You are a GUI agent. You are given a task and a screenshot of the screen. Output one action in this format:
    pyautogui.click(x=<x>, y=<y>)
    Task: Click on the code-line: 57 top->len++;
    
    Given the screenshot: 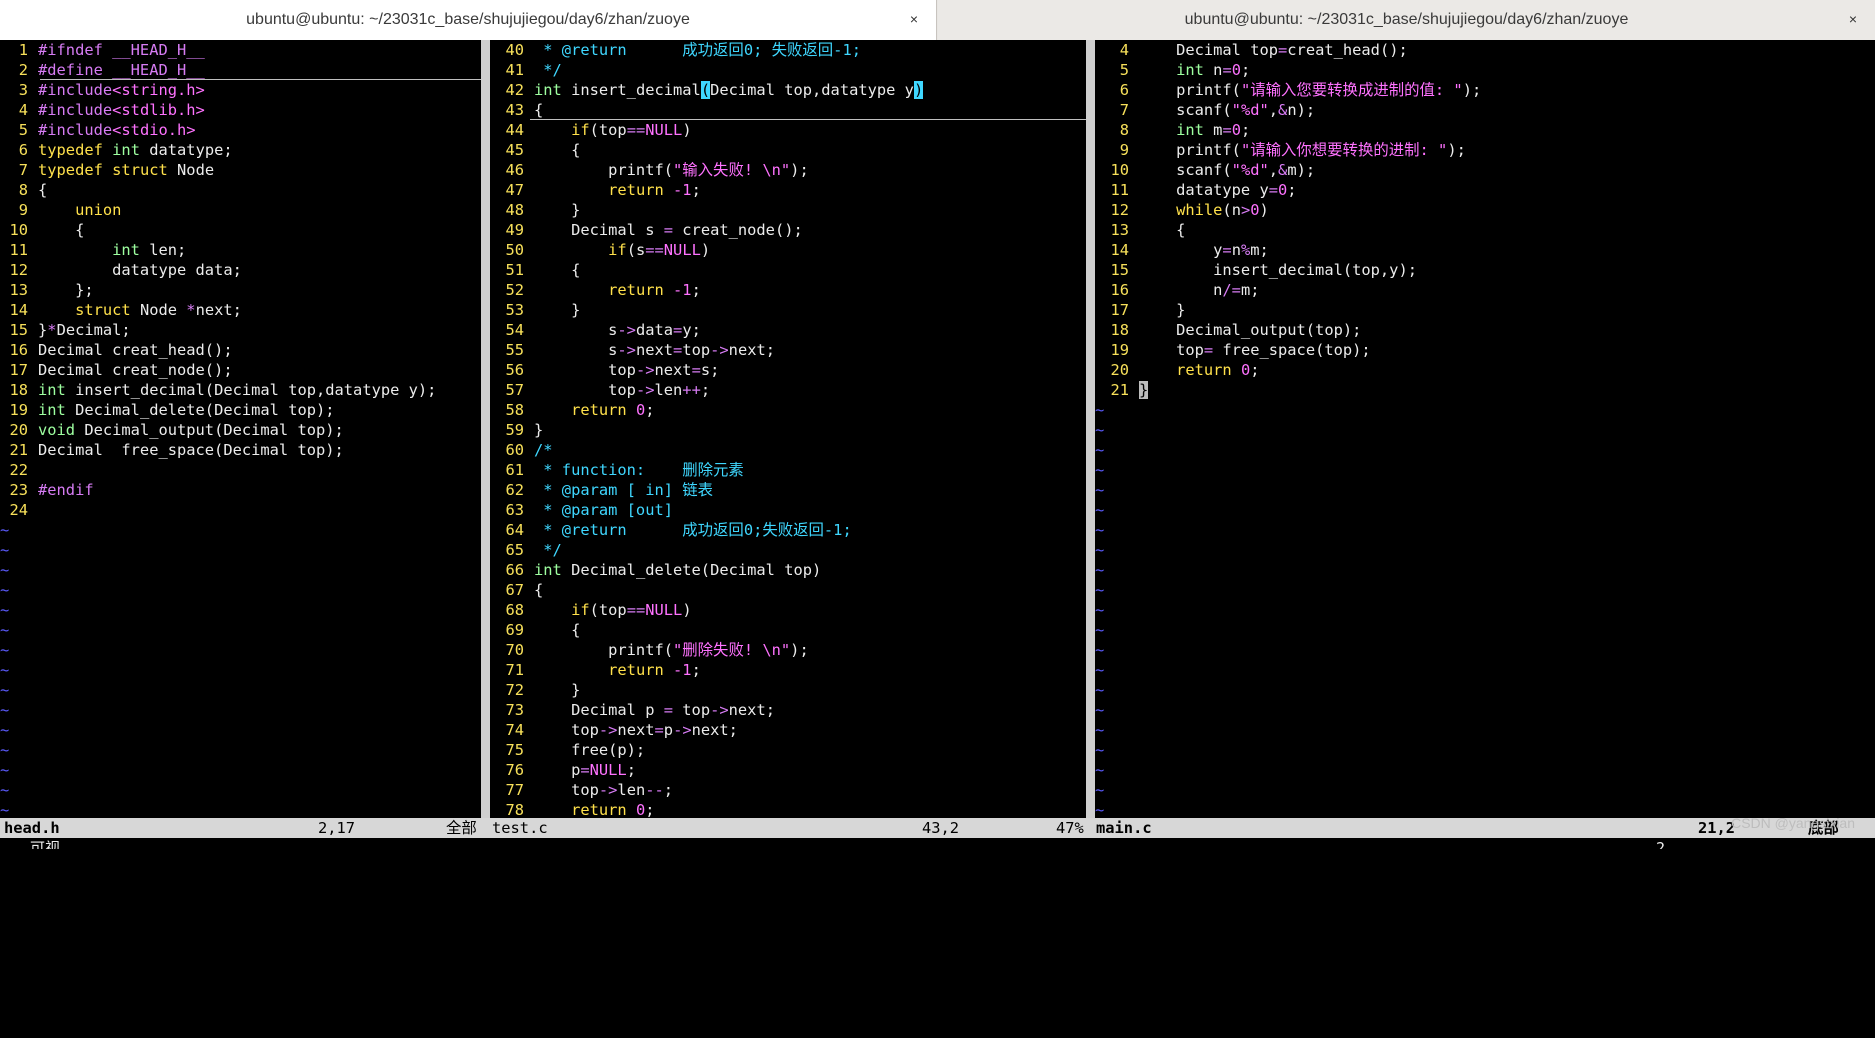 What is the action you would take?
    pyautogui.click(x=600, y=390)
    